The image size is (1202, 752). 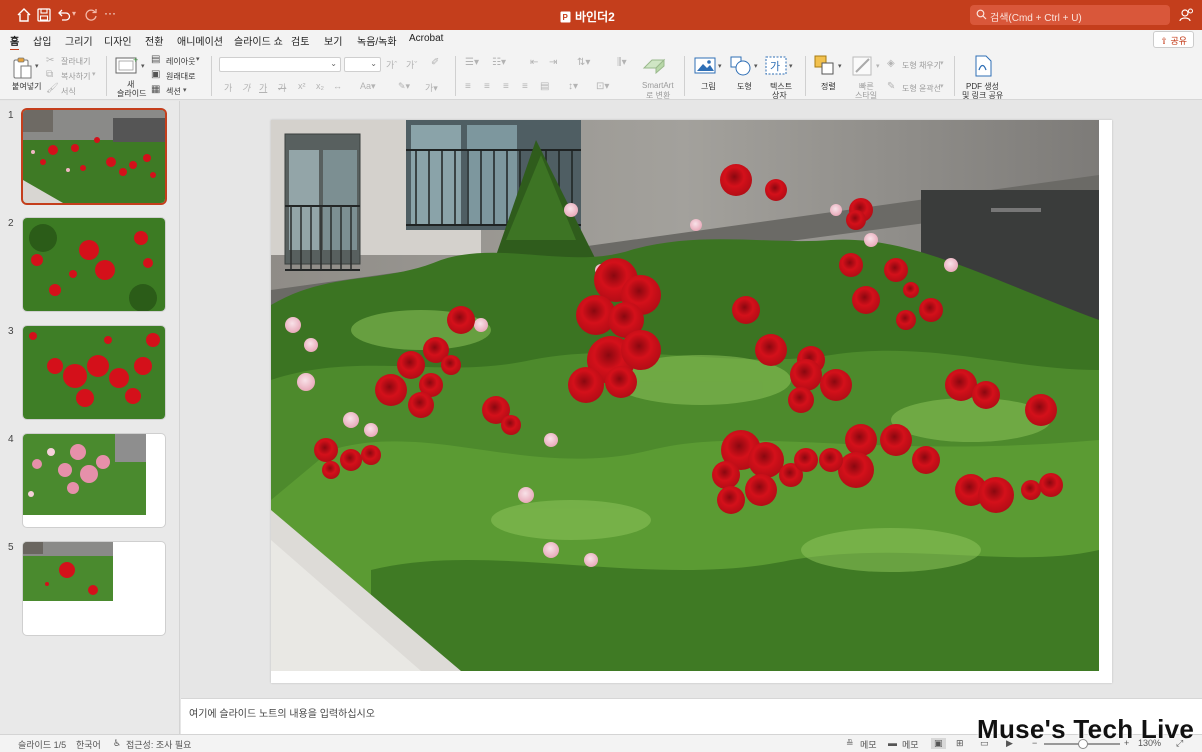 I want to click on accessibility-status: 접근성: 조사 필요, so click(x=158, y=744).